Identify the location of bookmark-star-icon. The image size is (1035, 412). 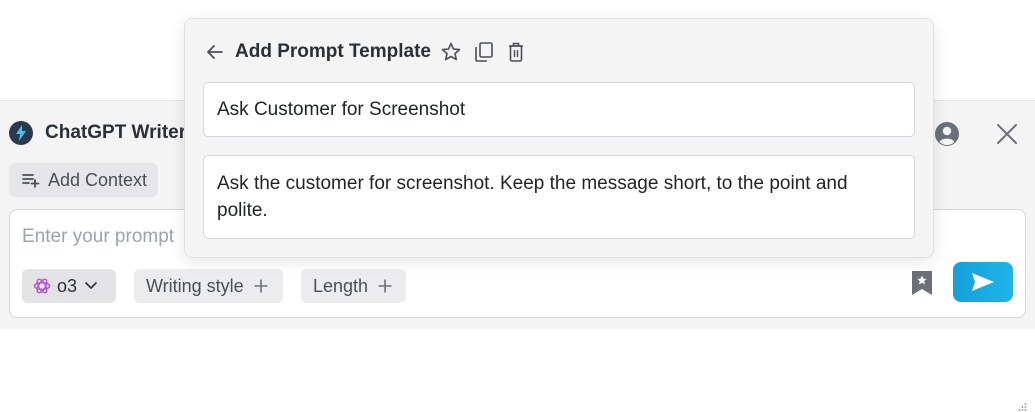
(922, 283).